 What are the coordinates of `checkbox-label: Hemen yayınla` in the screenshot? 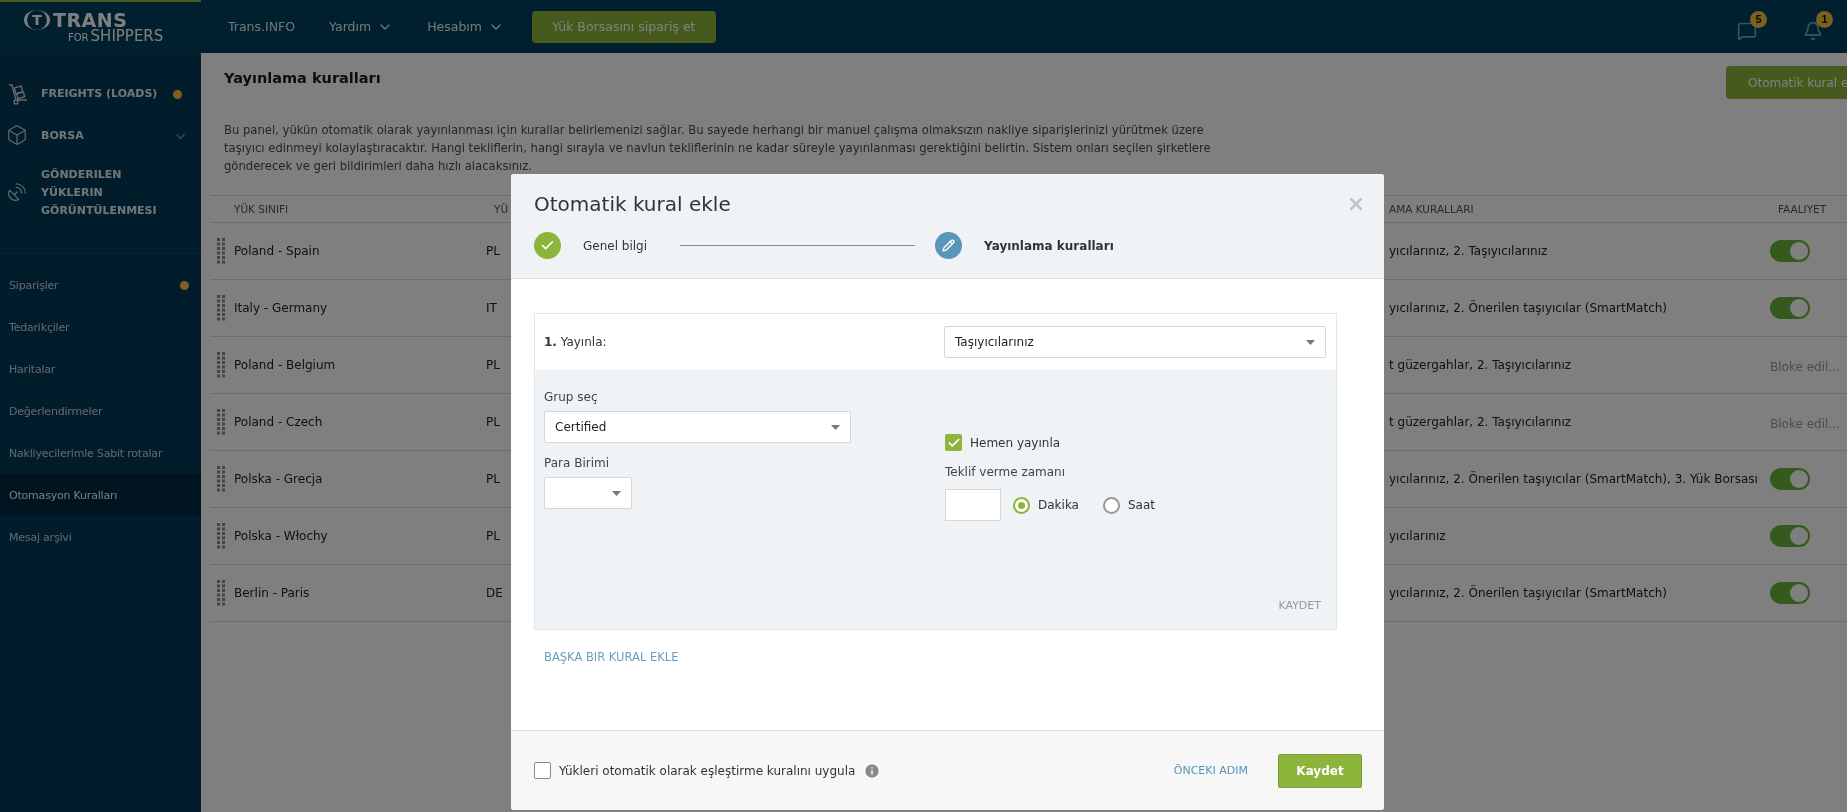 It's located at (1015, 442).